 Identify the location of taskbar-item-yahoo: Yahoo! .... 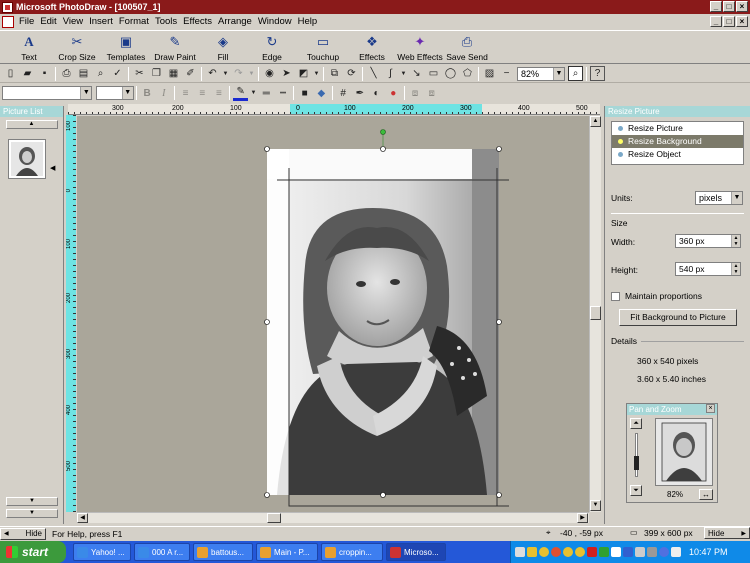
(102, 552).